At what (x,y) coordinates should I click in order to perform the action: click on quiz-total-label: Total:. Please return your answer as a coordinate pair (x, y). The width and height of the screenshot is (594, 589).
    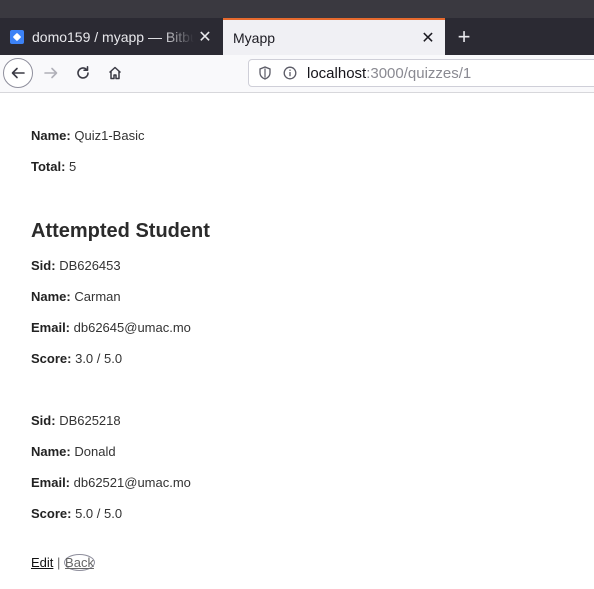
    Looking at the image, I should click on (48, 166).